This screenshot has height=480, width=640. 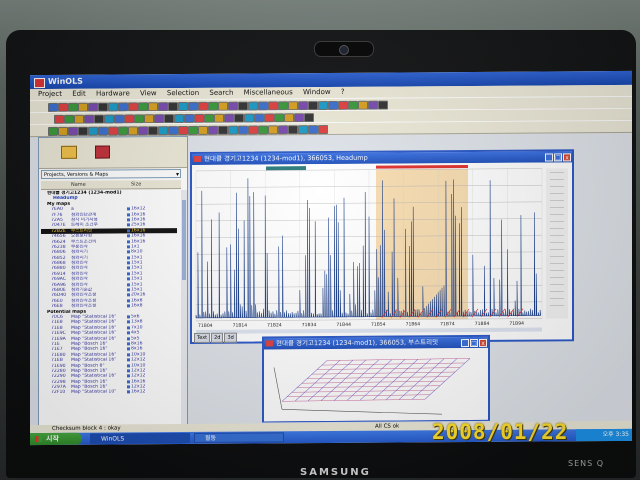 I want to click on menu-selection: Selection, so click(x=183, y=93).